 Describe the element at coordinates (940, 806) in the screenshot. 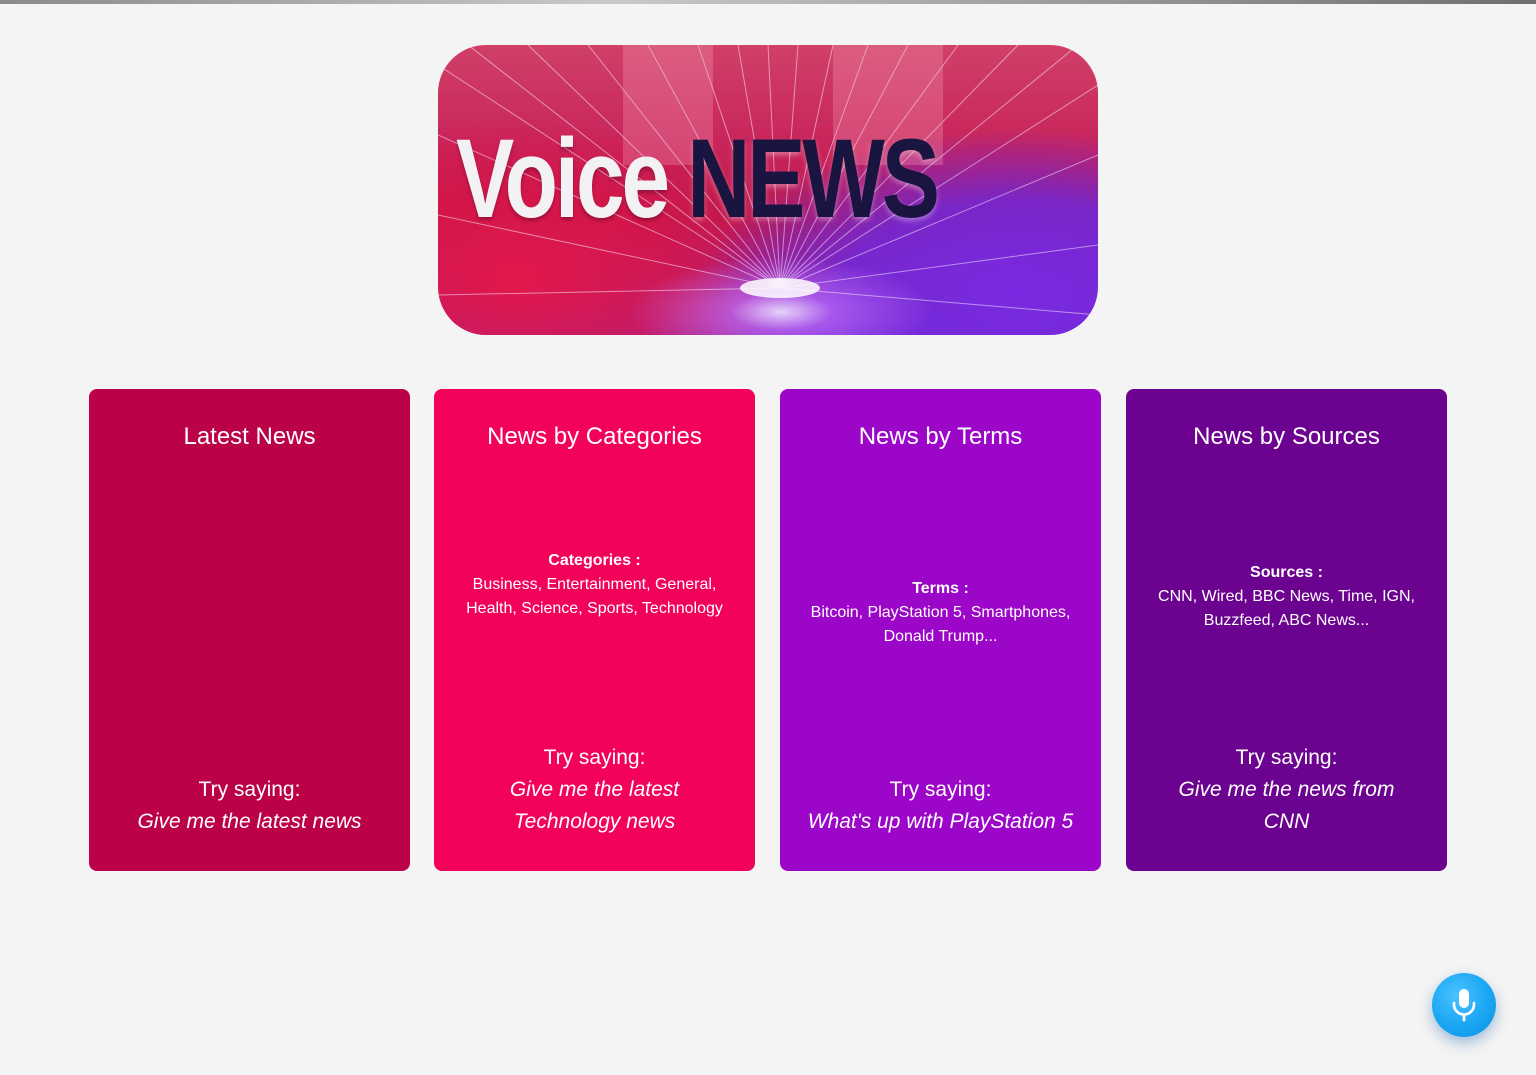

I see `try-saying-block: Try saying: What's up with PlayStation 5` at that location.